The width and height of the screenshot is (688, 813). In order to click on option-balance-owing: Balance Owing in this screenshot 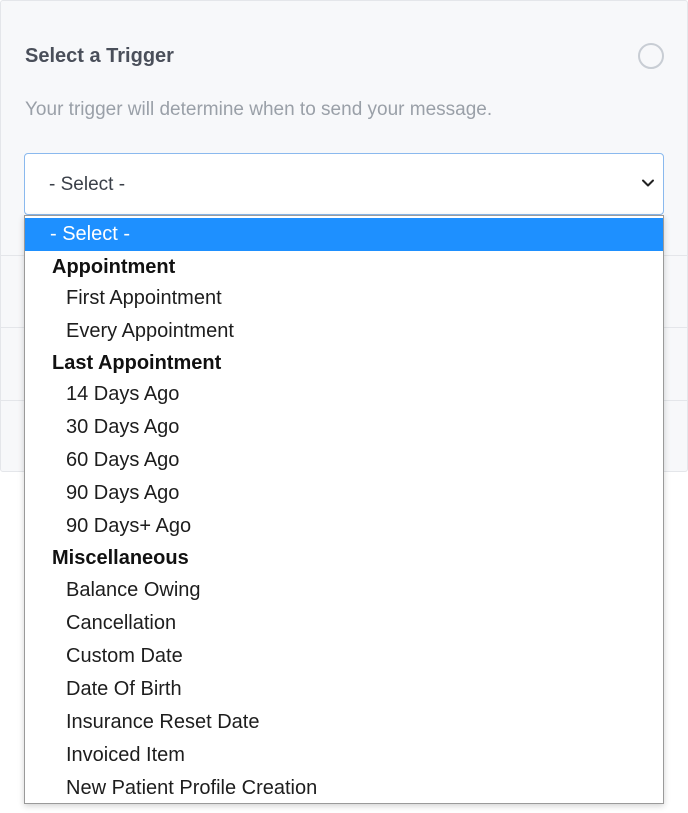, I will do `click(344, 590)`.